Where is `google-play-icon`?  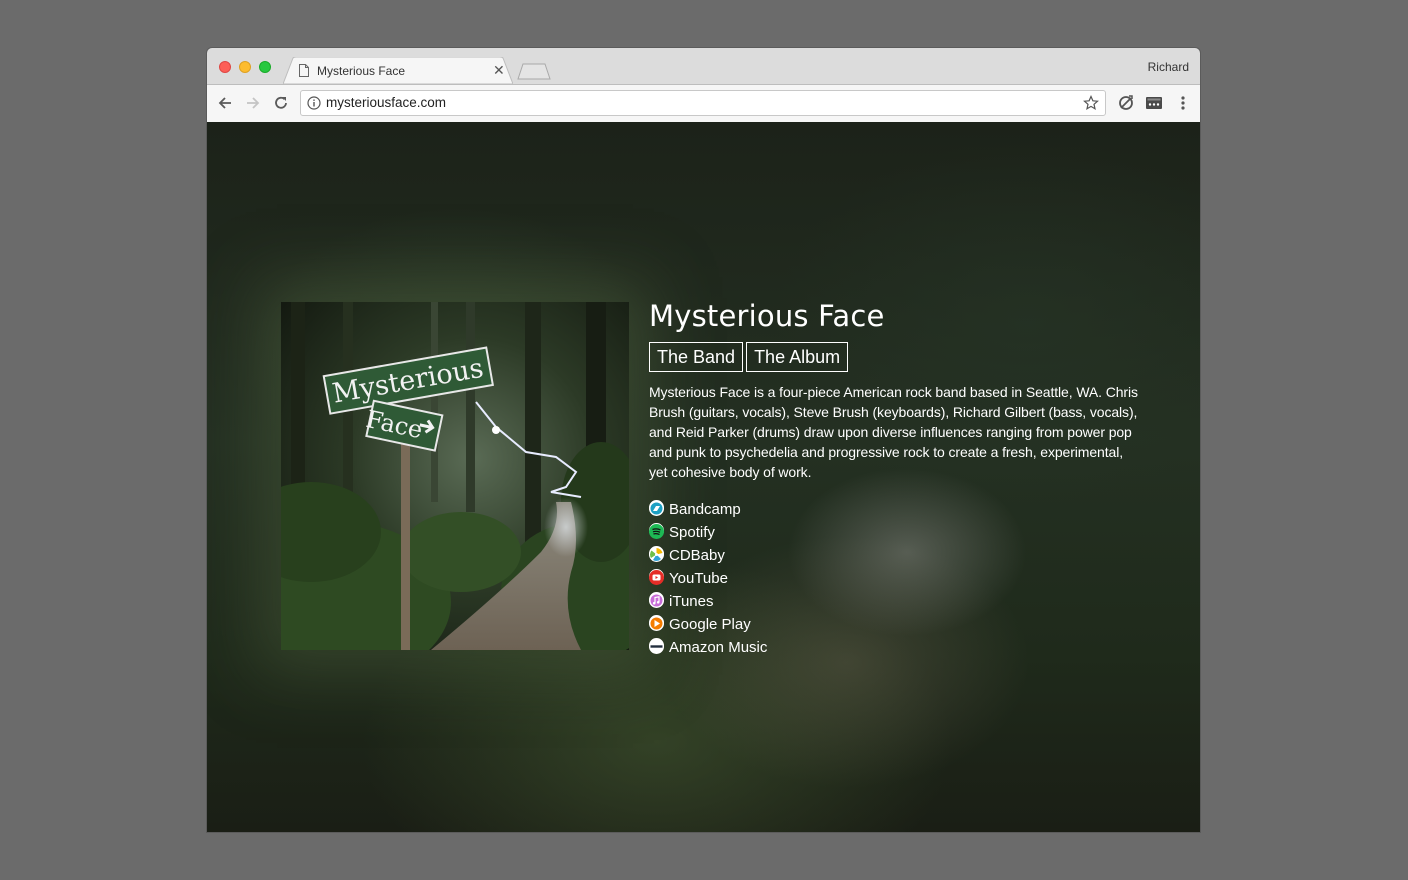 google-play-icon is located at coordinates (656, 623).